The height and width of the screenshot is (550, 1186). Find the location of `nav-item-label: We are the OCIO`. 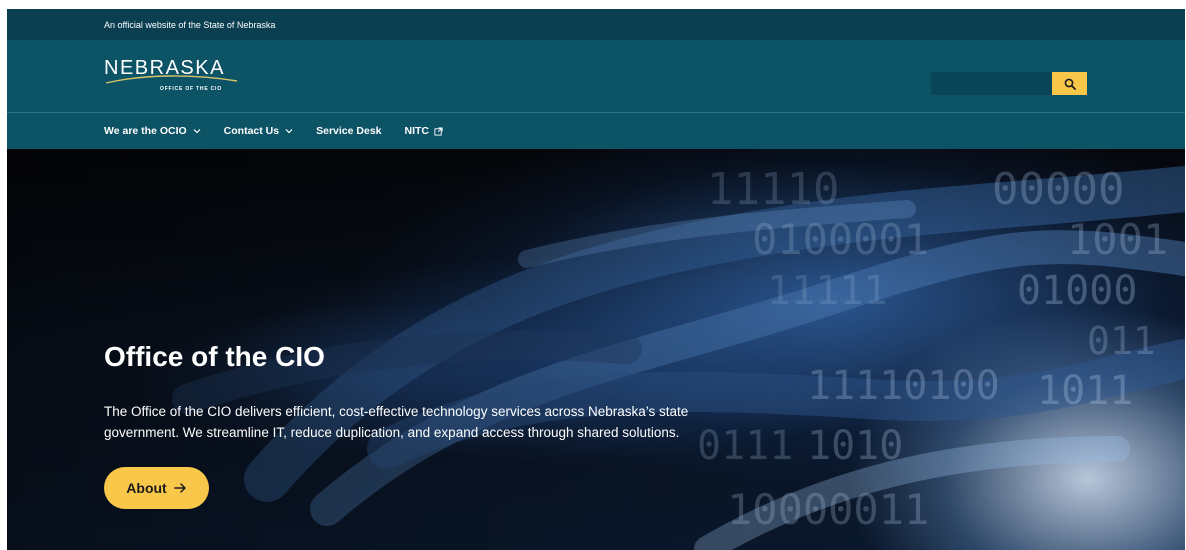

nav-item-label: We are the OCIO is located at coordinates (145, 131).